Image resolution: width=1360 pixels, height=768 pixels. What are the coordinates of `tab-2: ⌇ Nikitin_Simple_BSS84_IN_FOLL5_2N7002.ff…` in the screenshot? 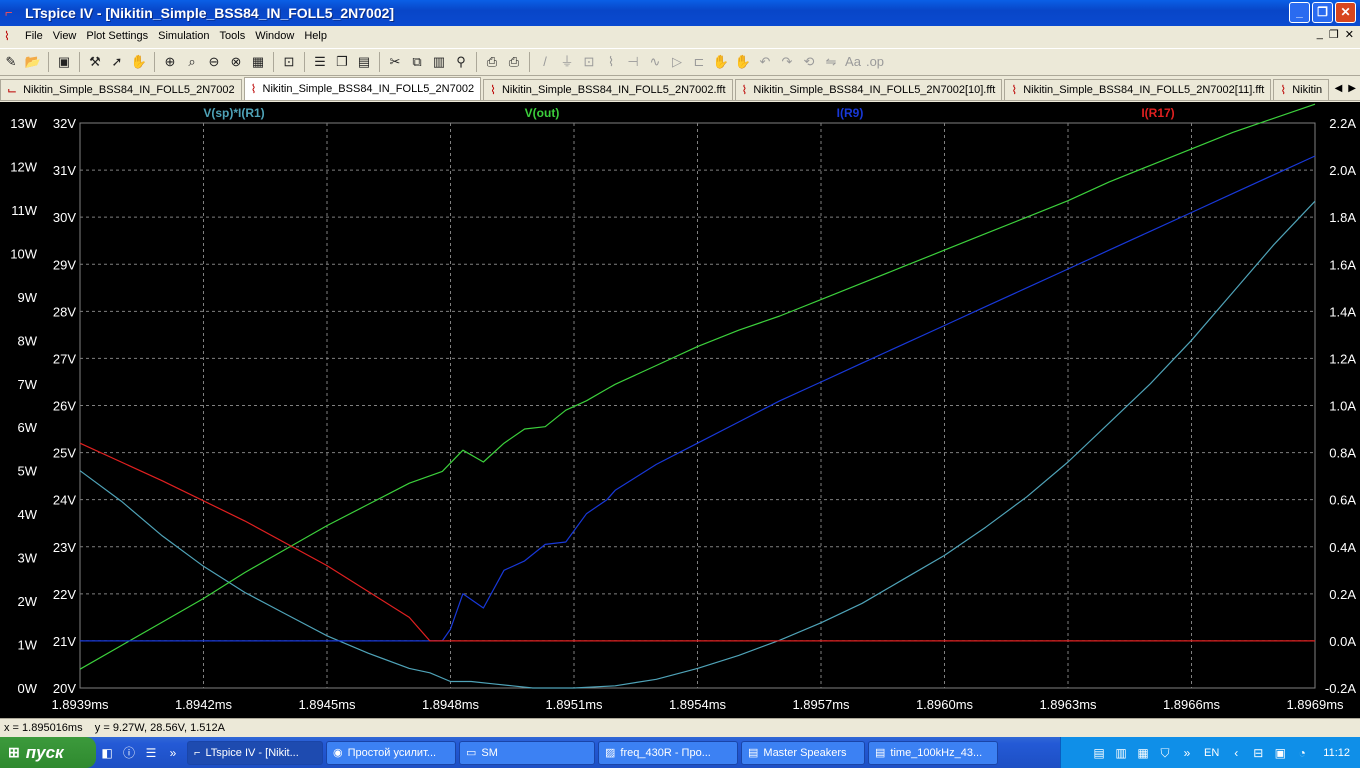 It's located at (608, 89).